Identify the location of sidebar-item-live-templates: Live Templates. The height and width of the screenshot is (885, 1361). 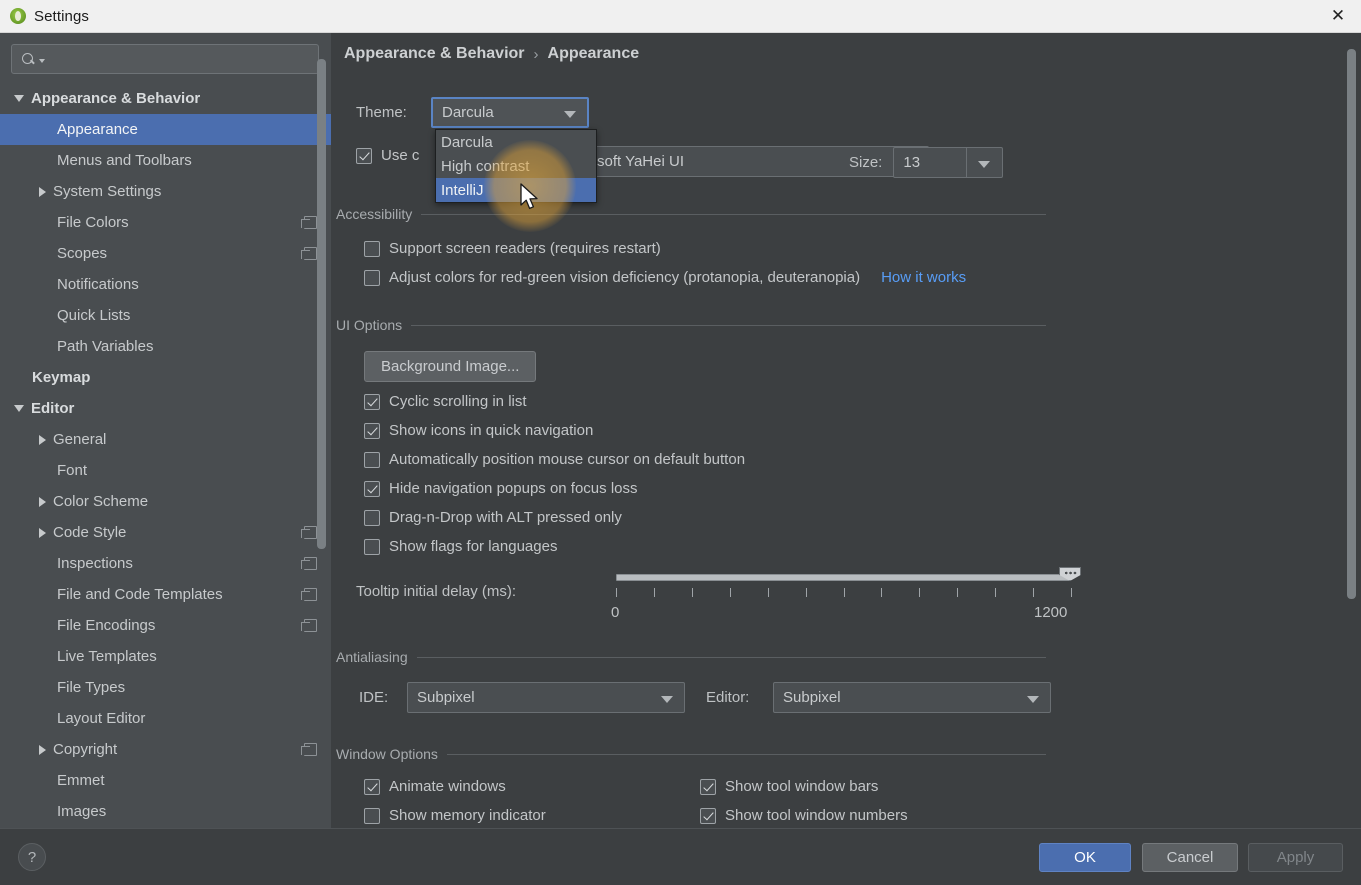
(165, 656).